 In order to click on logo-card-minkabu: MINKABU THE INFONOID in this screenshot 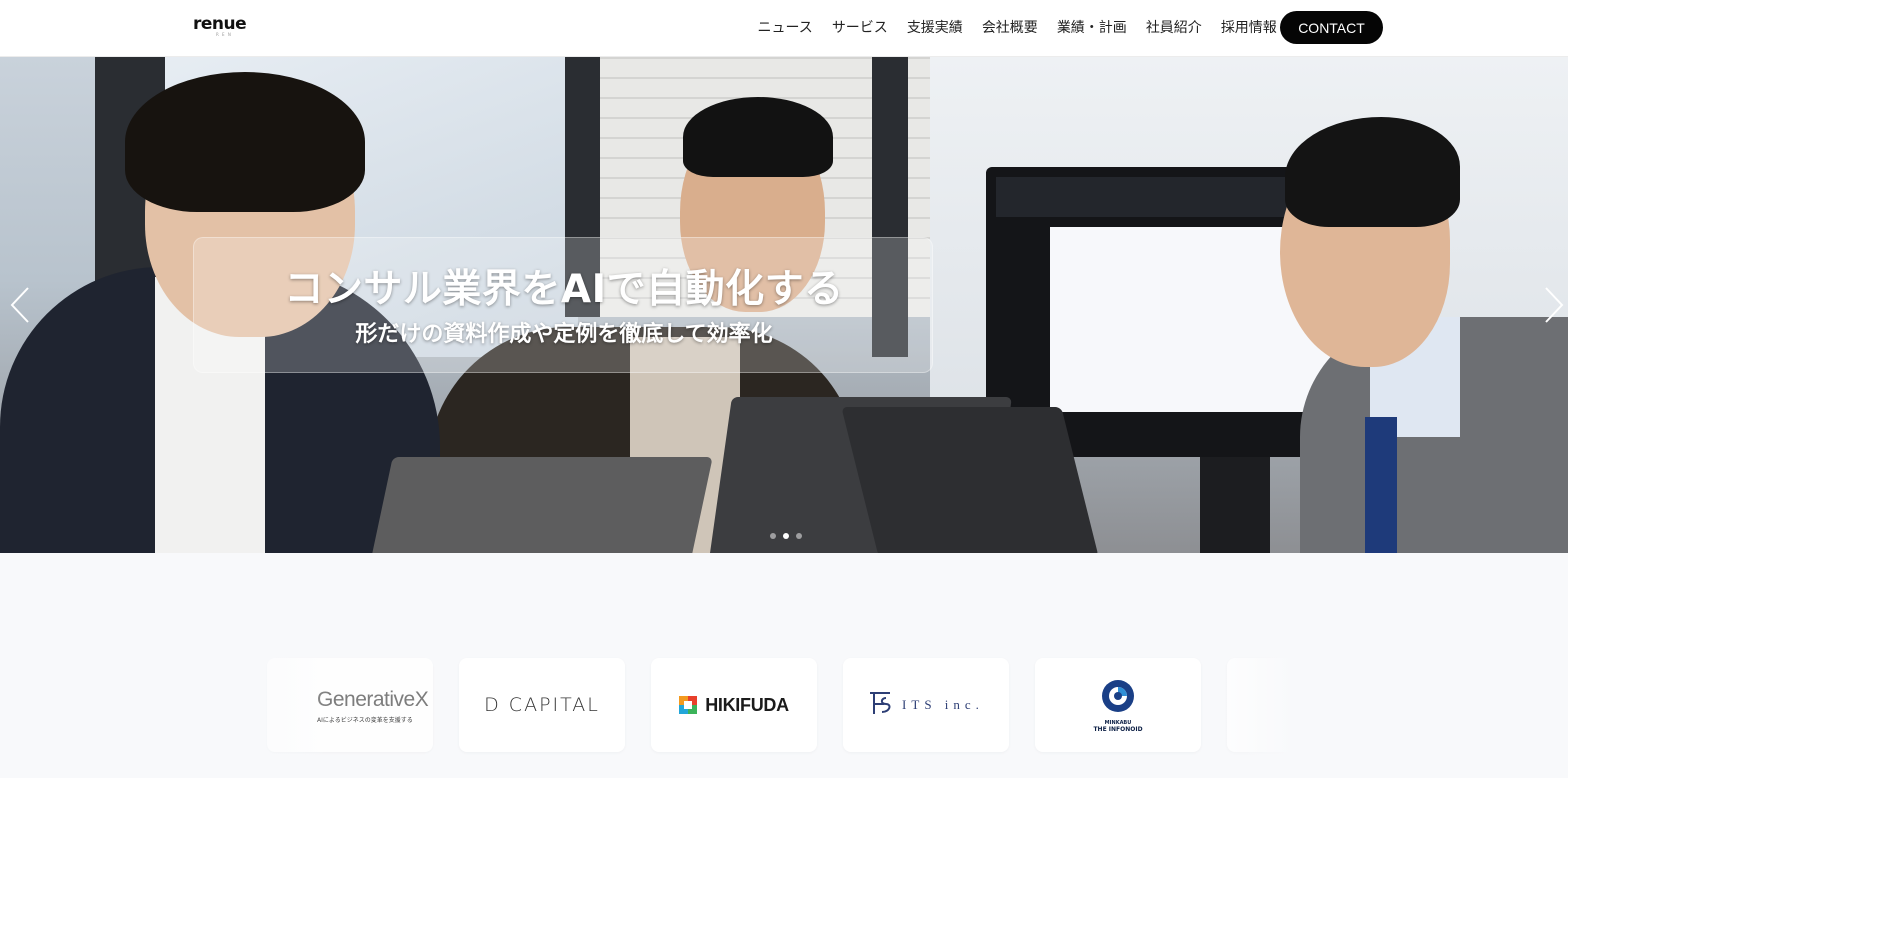, I will do `click(1118, 705)`.